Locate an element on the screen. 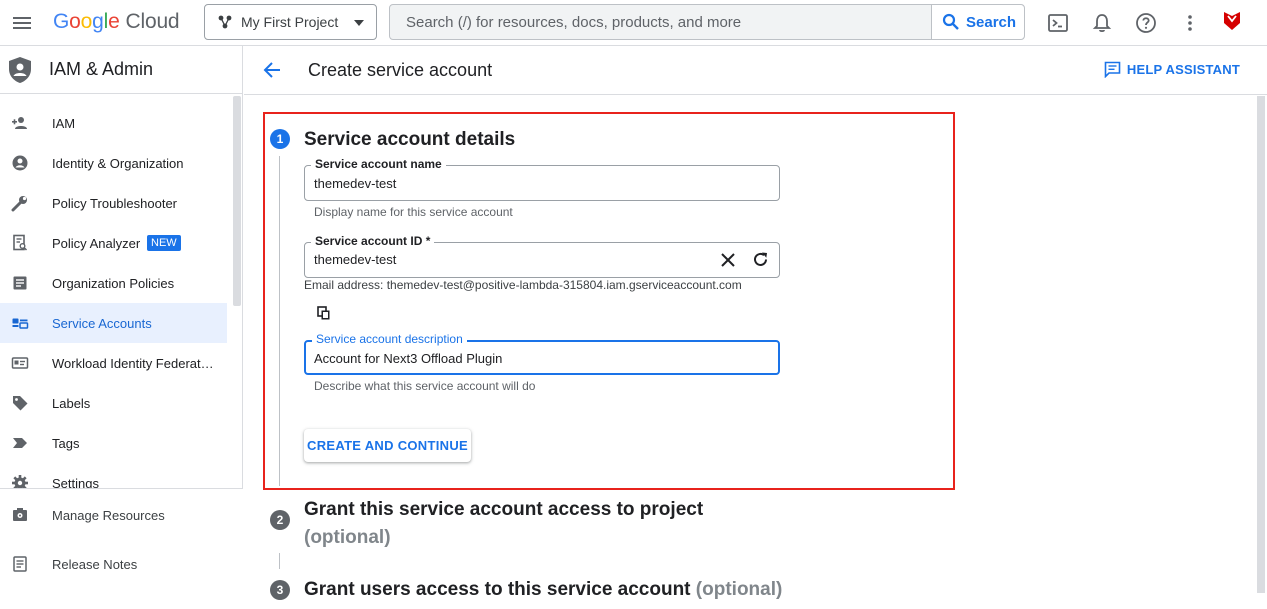 The image size is (1267, 609). step-1-title: Service account details is located at coordinates (410, 139).